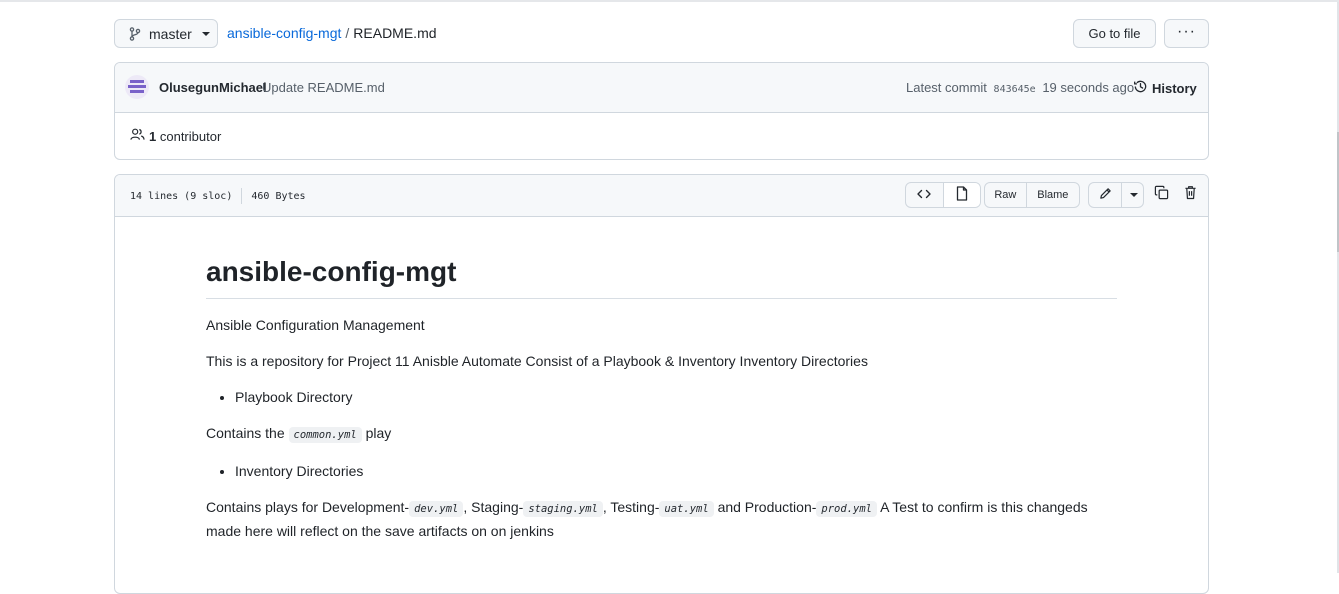 The width and height of the screenshot is (1339, 594). What do you see at coordinates (946, 87) in the screenshot?
I see `latest-commit-label: Latest commit` at bounding box center [946, 87].